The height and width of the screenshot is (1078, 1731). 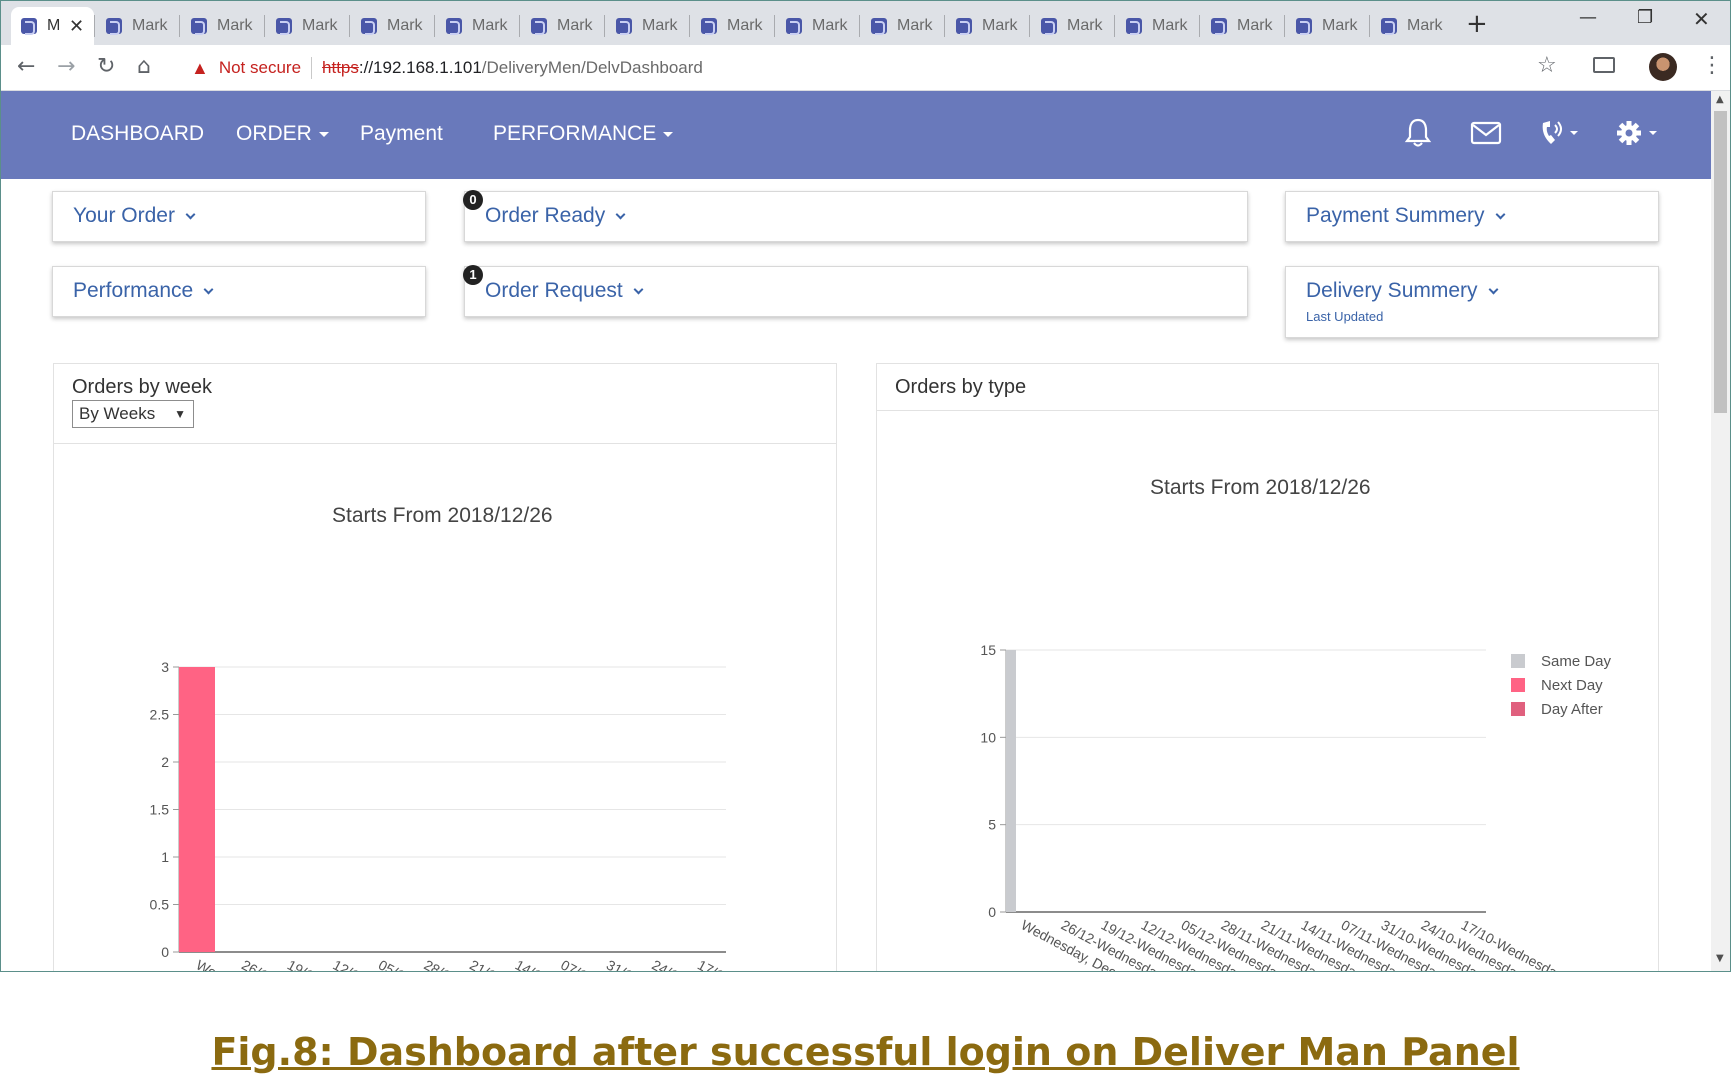 What do you see at coordinates (855, 216) in the screenshot?
I see `order-ready-card: 0 Order Ready` at bounding box center [855, 216].